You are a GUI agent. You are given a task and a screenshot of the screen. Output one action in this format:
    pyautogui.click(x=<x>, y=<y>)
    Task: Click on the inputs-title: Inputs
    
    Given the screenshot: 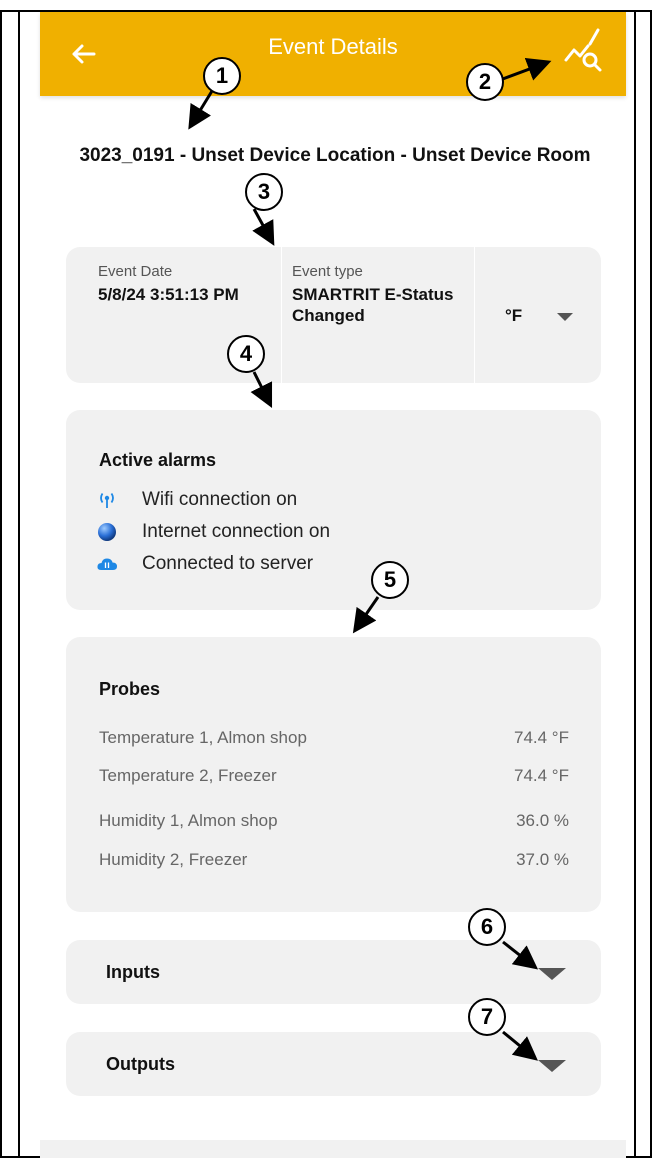 What is the action you would take?
    pyautogui.click(x=133, y=972)
    